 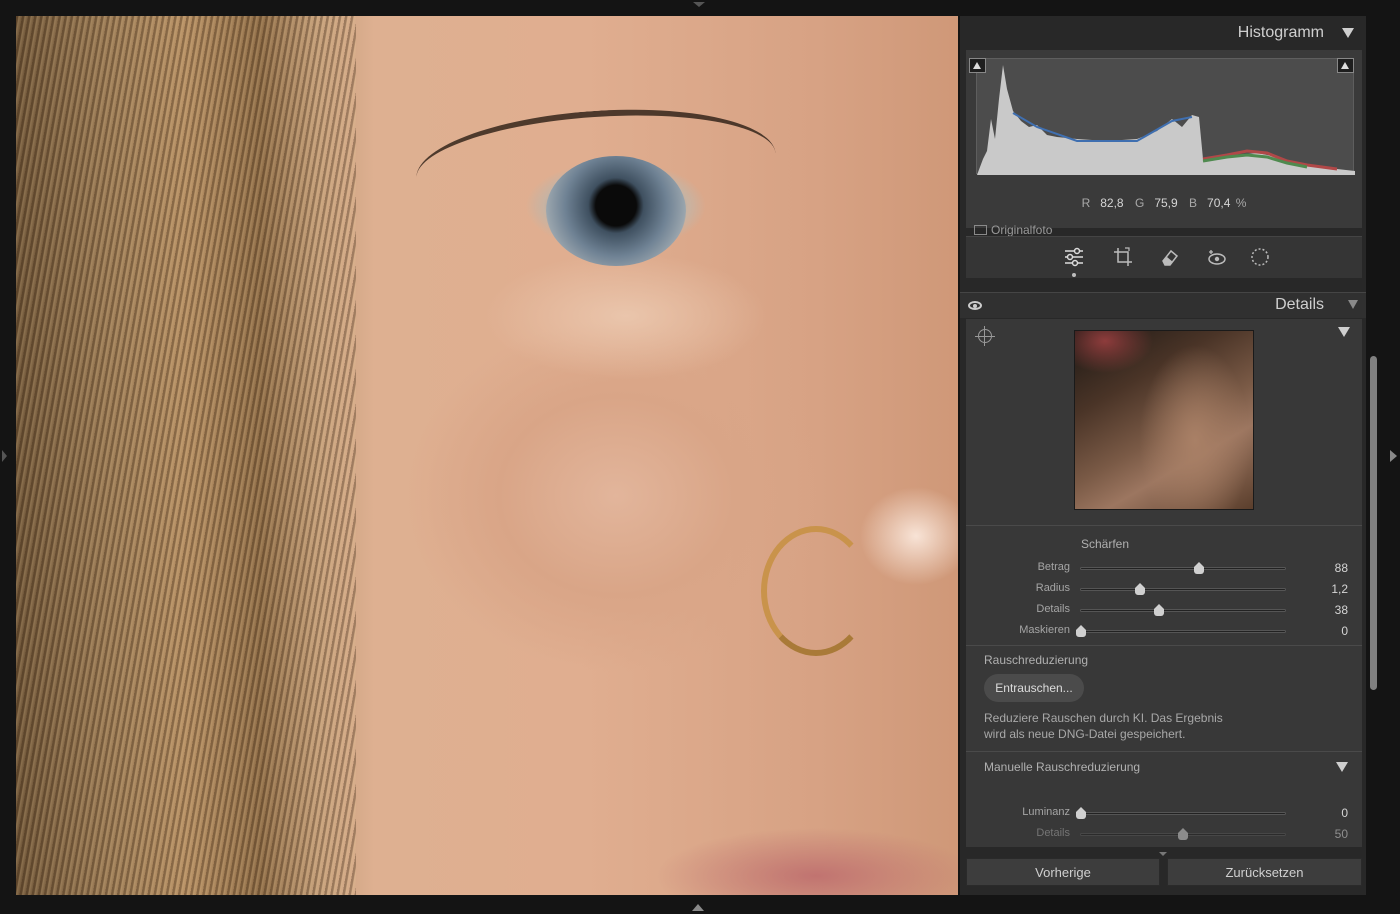 What do you see at coordinates (1264, 872) in the screenshot?
I see `reset-button: Zurücksetzen` at bounding box center [1264, 872].